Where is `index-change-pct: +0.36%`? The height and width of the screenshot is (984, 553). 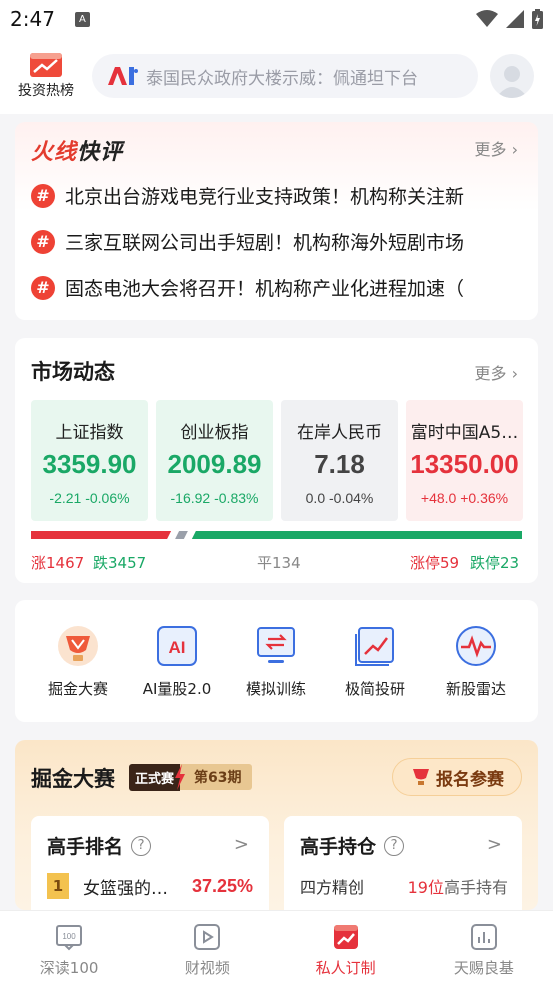 index-change-pct: +0.36% is located at coordinates (484, 498).